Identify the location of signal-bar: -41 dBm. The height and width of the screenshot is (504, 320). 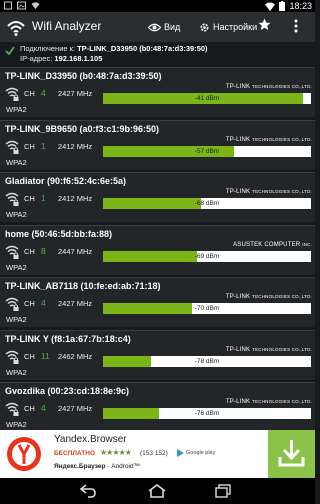
(207, 98).